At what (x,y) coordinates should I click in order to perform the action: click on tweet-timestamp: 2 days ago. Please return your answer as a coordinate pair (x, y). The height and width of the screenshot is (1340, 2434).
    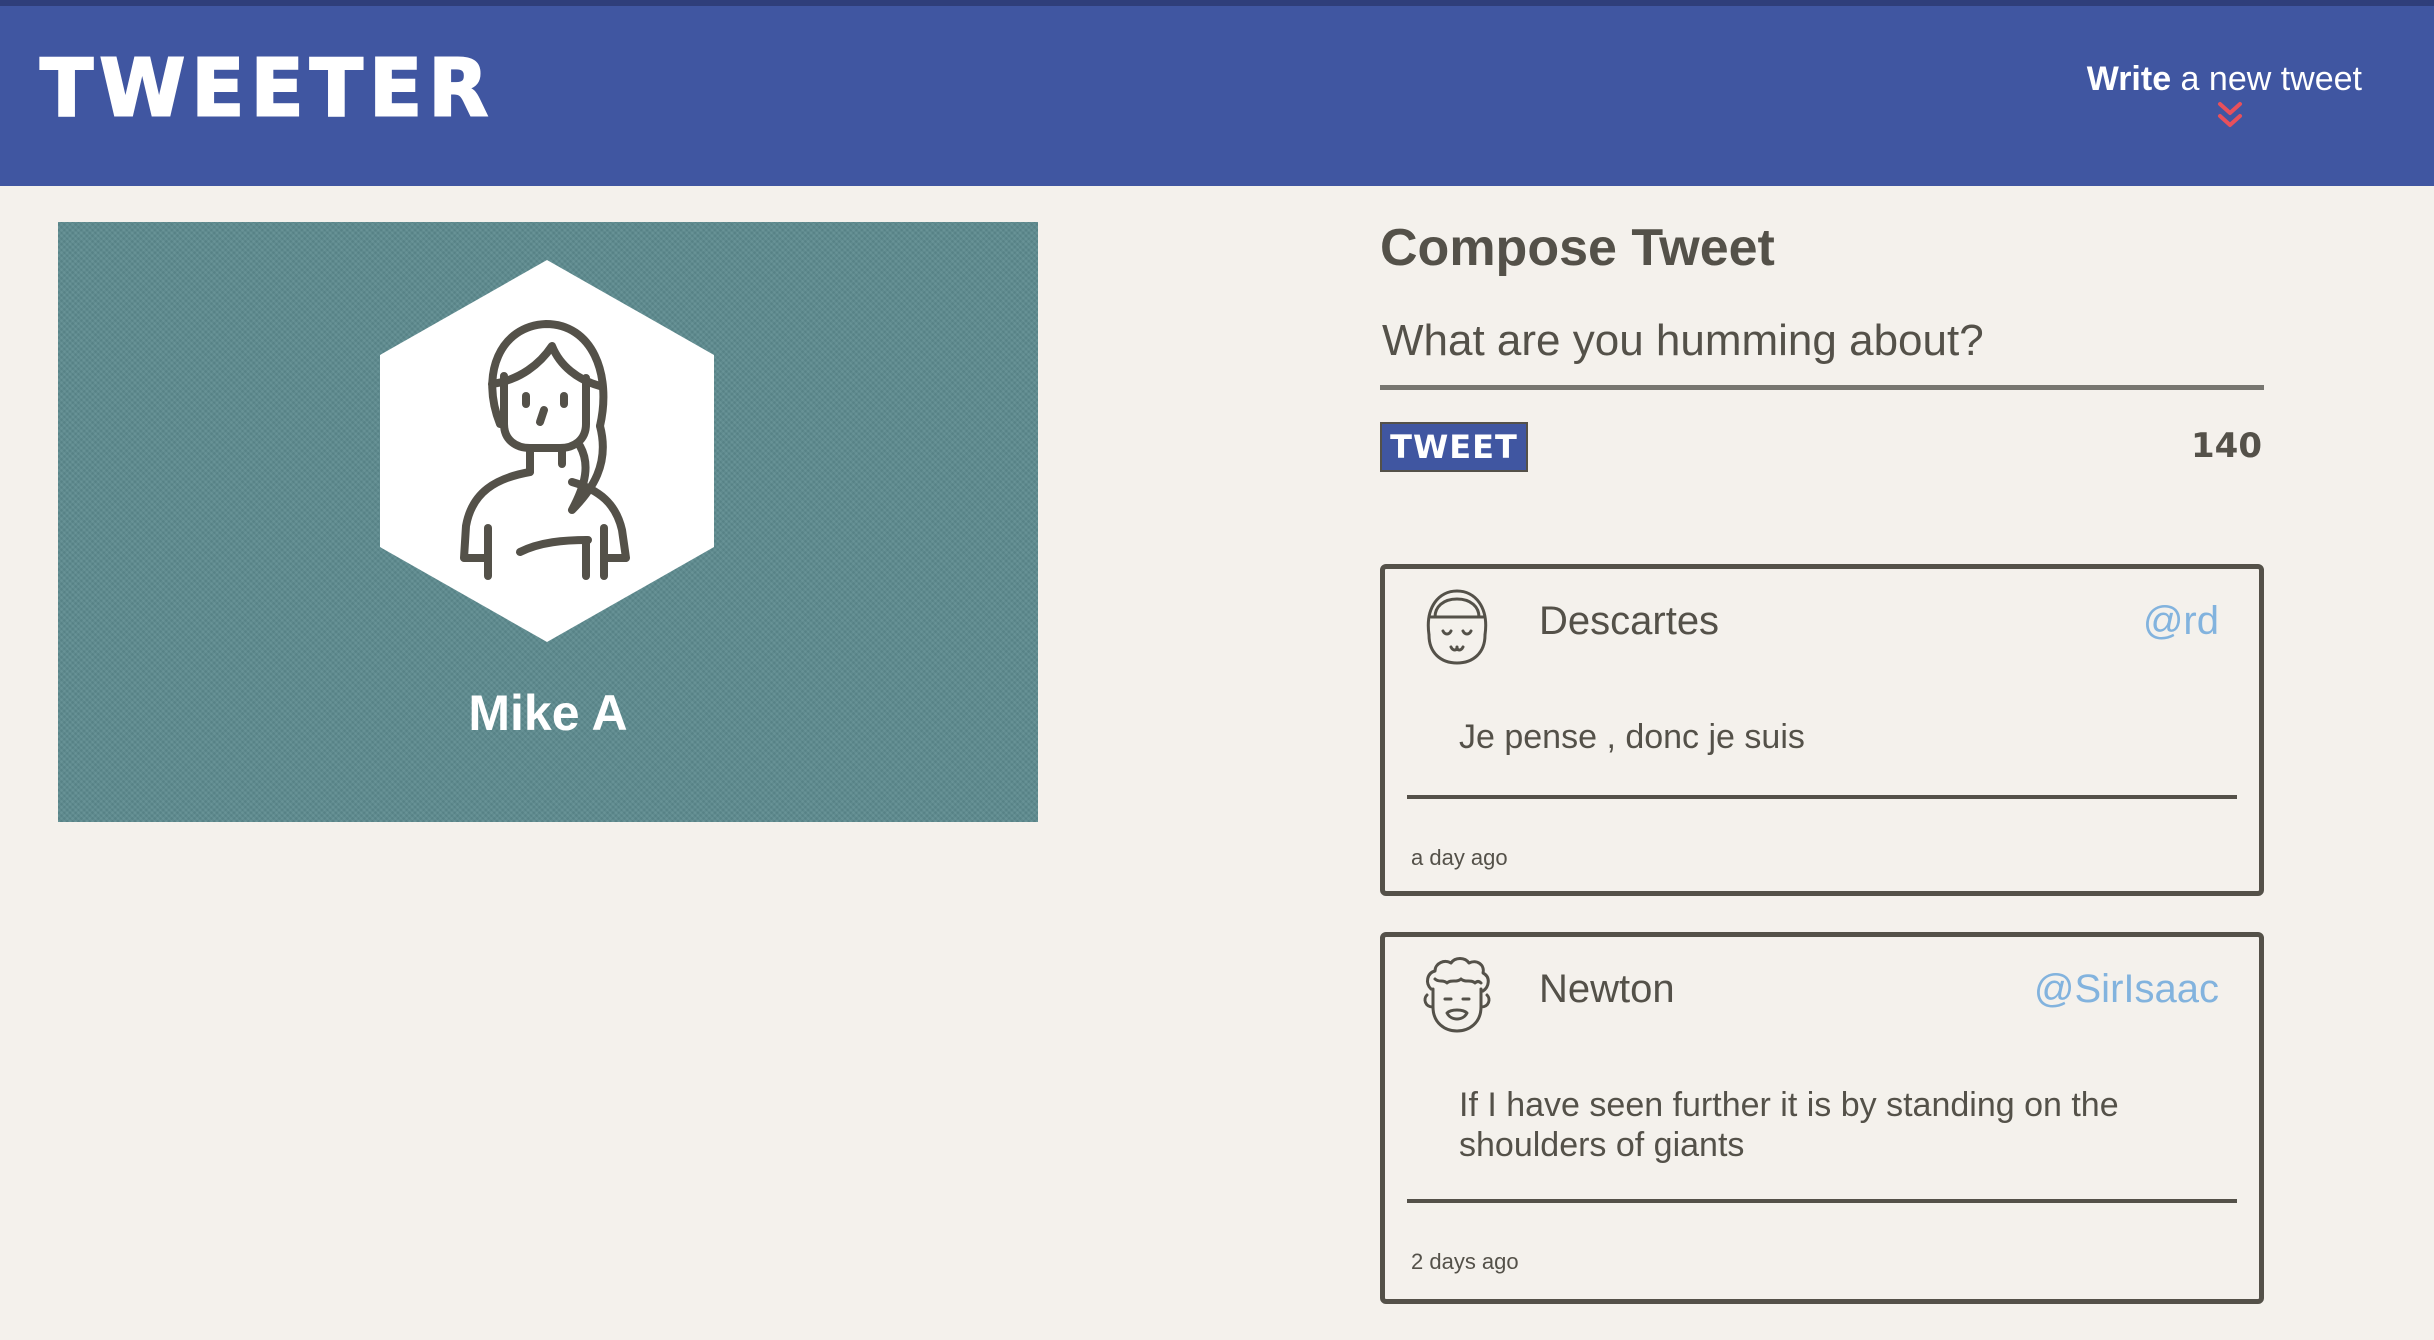
    Looking at the image, I should click on (1465, 1261).